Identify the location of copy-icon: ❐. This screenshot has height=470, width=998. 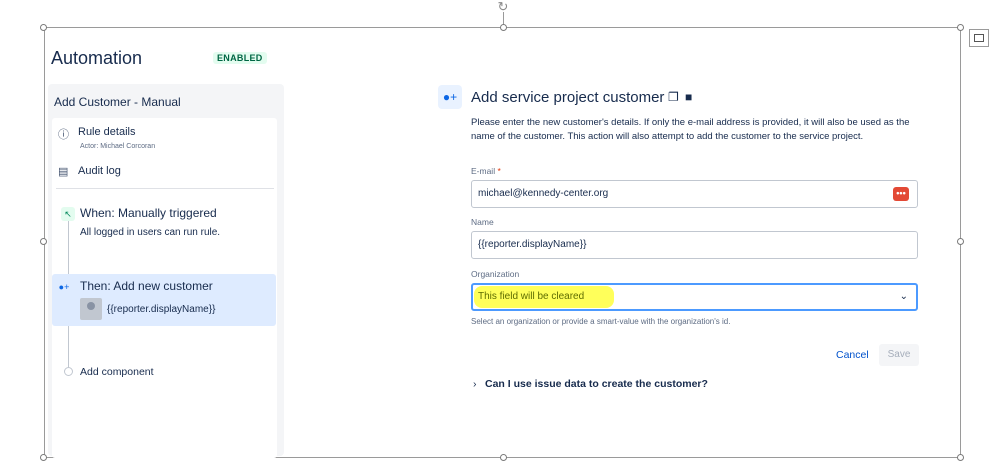
(673, 97).